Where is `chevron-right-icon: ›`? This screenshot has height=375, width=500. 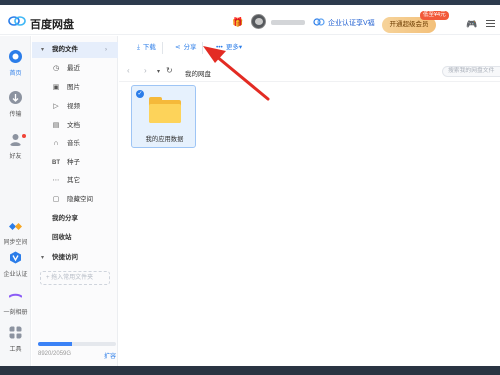 chevron-right-icon: › is located at coordinates (106, 50).